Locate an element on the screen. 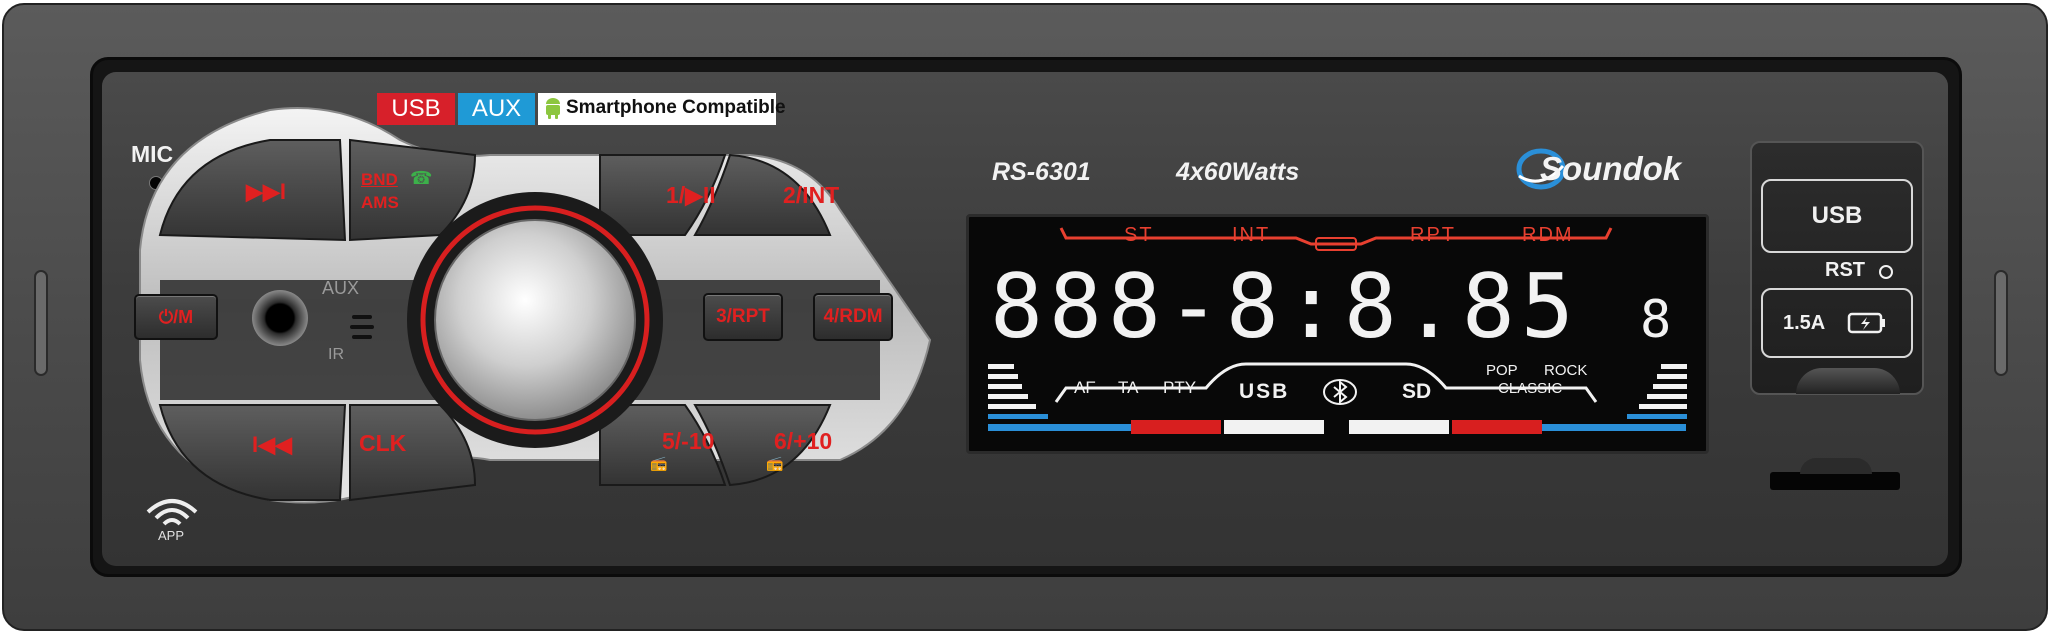  preset-4-label: 4/RDM is located at coordinates (853, 316).